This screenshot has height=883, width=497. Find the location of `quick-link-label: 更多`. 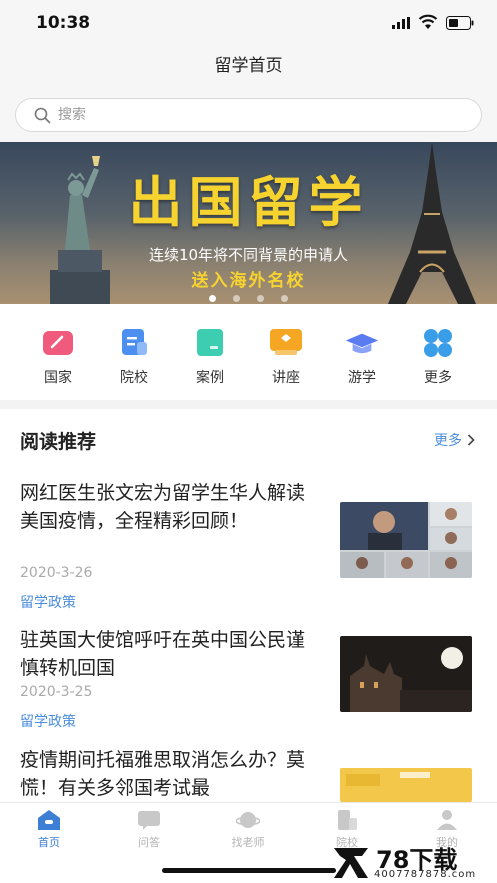

quick-link-label: 更多 is located at coordinates (438, 378).